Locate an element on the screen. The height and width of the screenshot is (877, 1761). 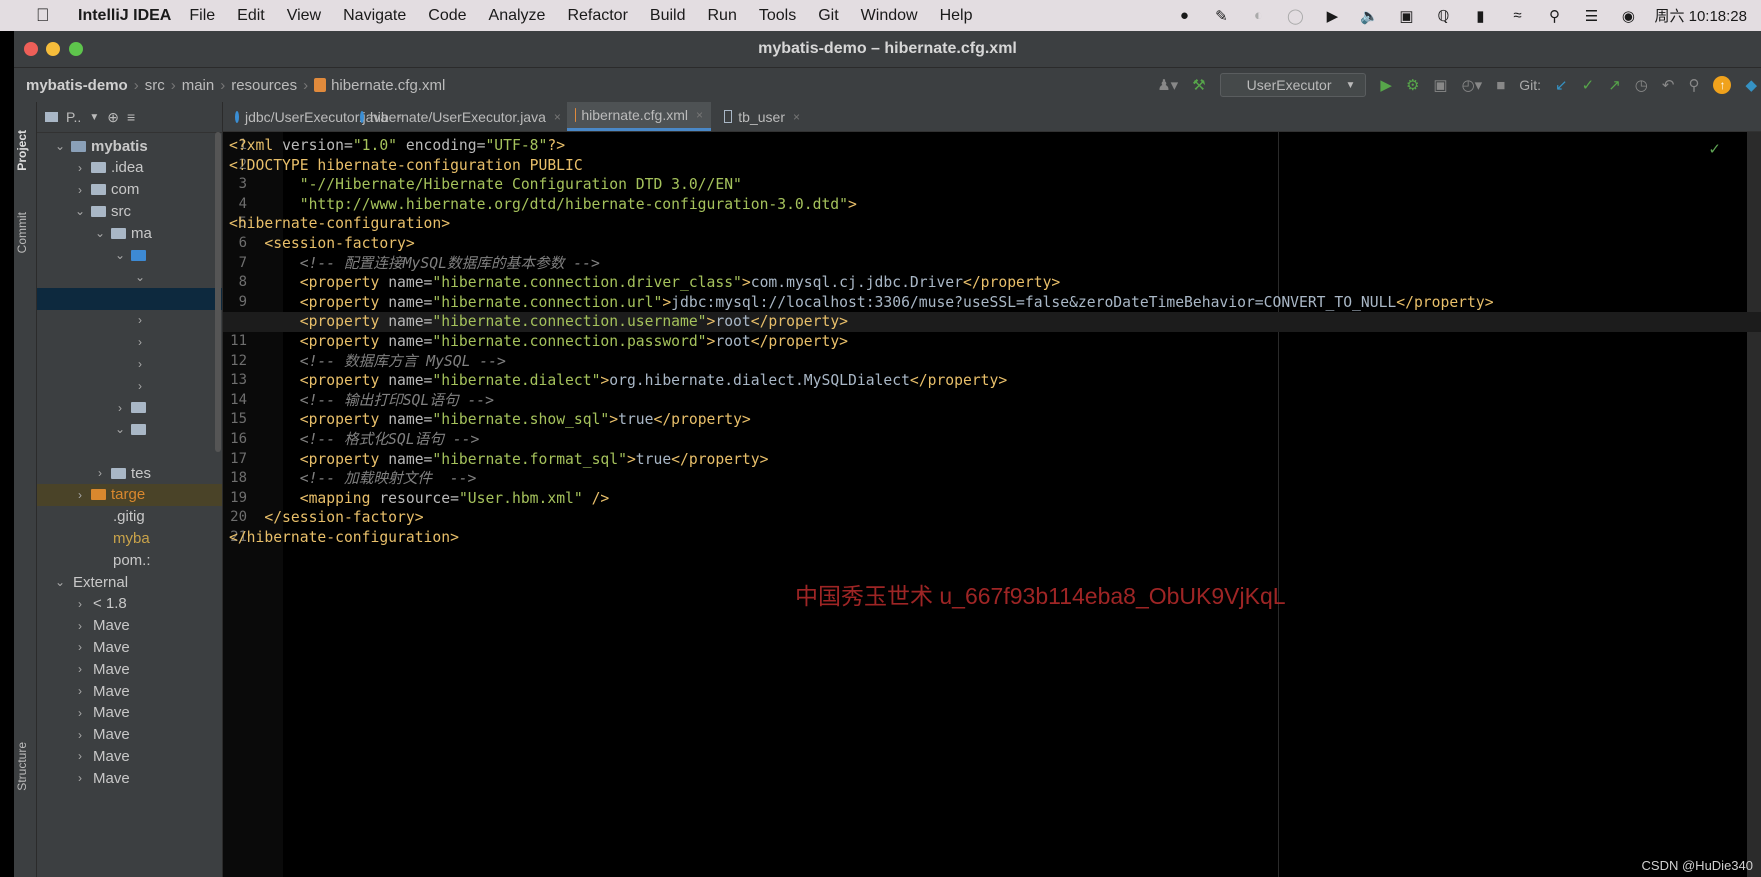
tree-item is located at coordinates (129, 451).